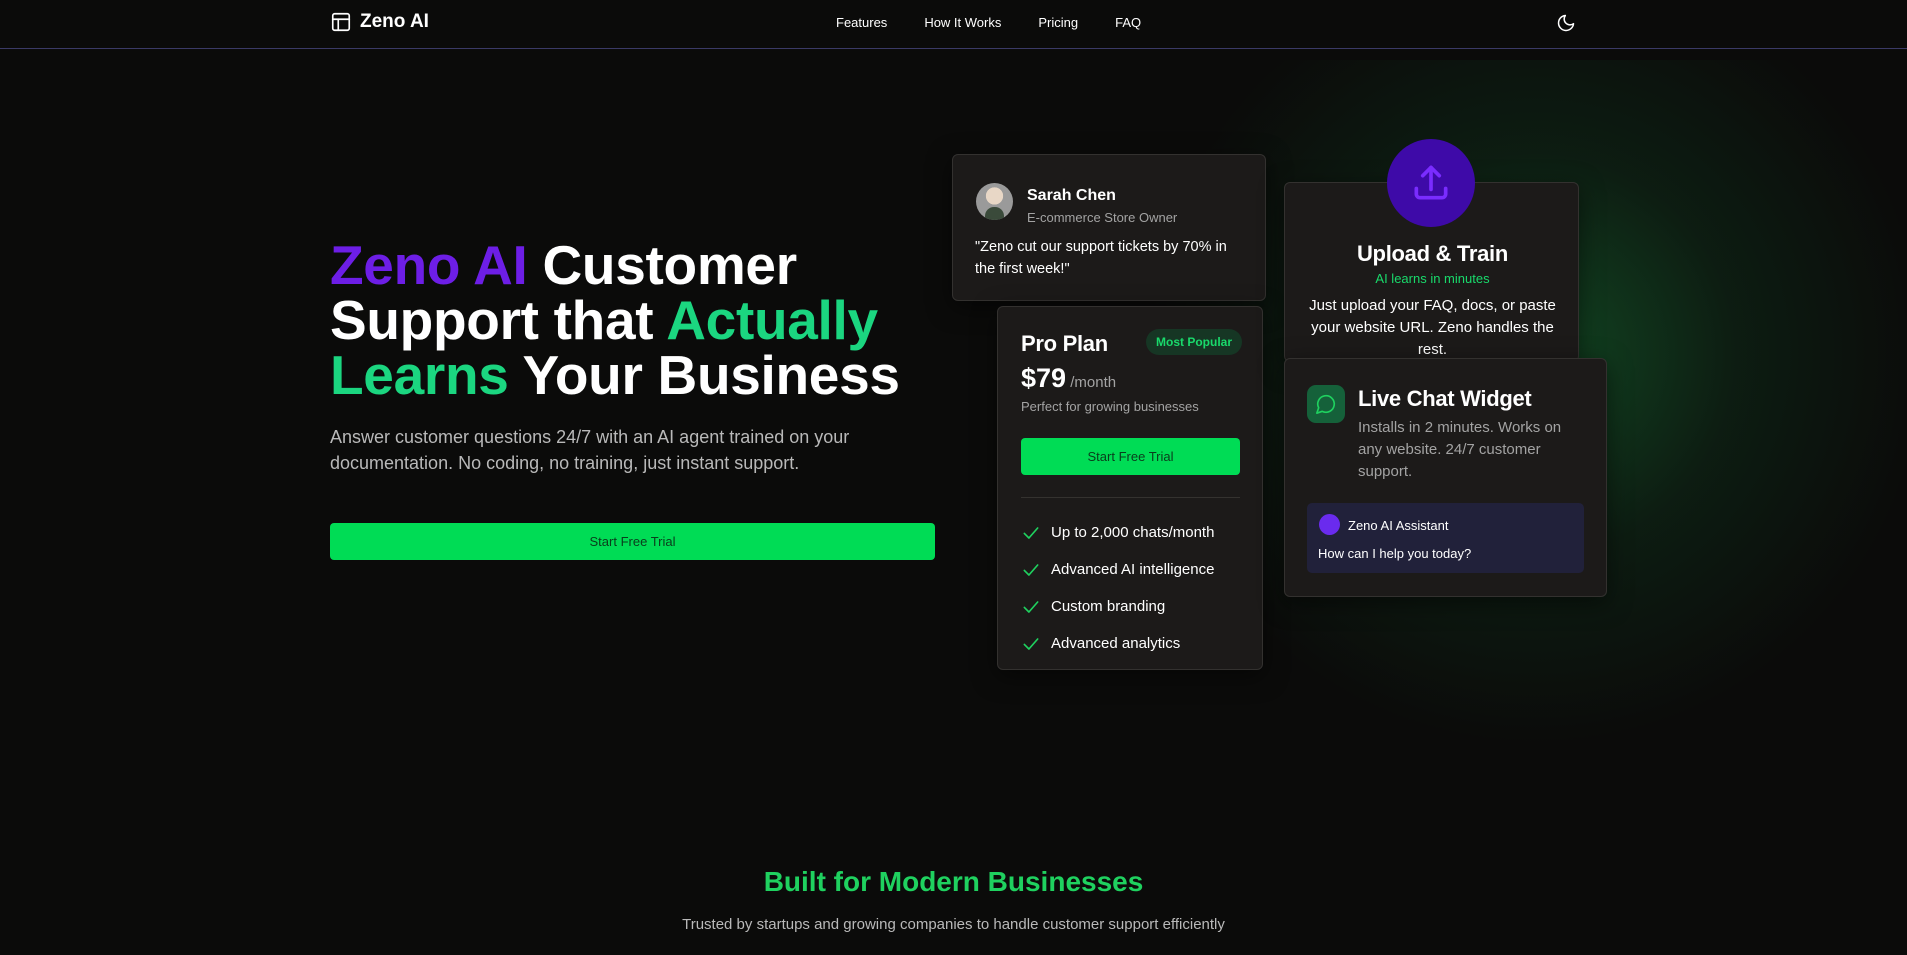 The image size is (1907, 955). I want to click on popular-badge: Most Popular, so click(1194, 342).